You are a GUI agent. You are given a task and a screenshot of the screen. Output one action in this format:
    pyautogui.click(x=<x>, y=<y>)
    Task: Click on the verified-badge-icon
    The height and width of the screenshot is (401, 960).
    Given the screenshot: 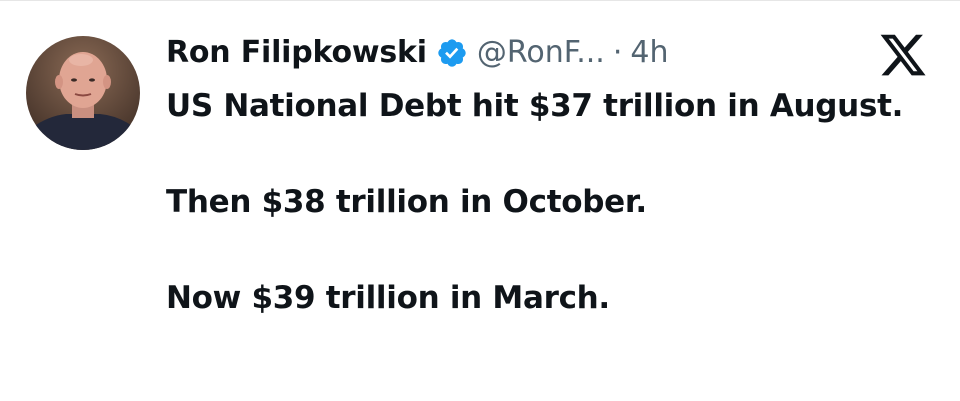 What is the action you would take?
    pyautogui.click(x=452, y=53)
    